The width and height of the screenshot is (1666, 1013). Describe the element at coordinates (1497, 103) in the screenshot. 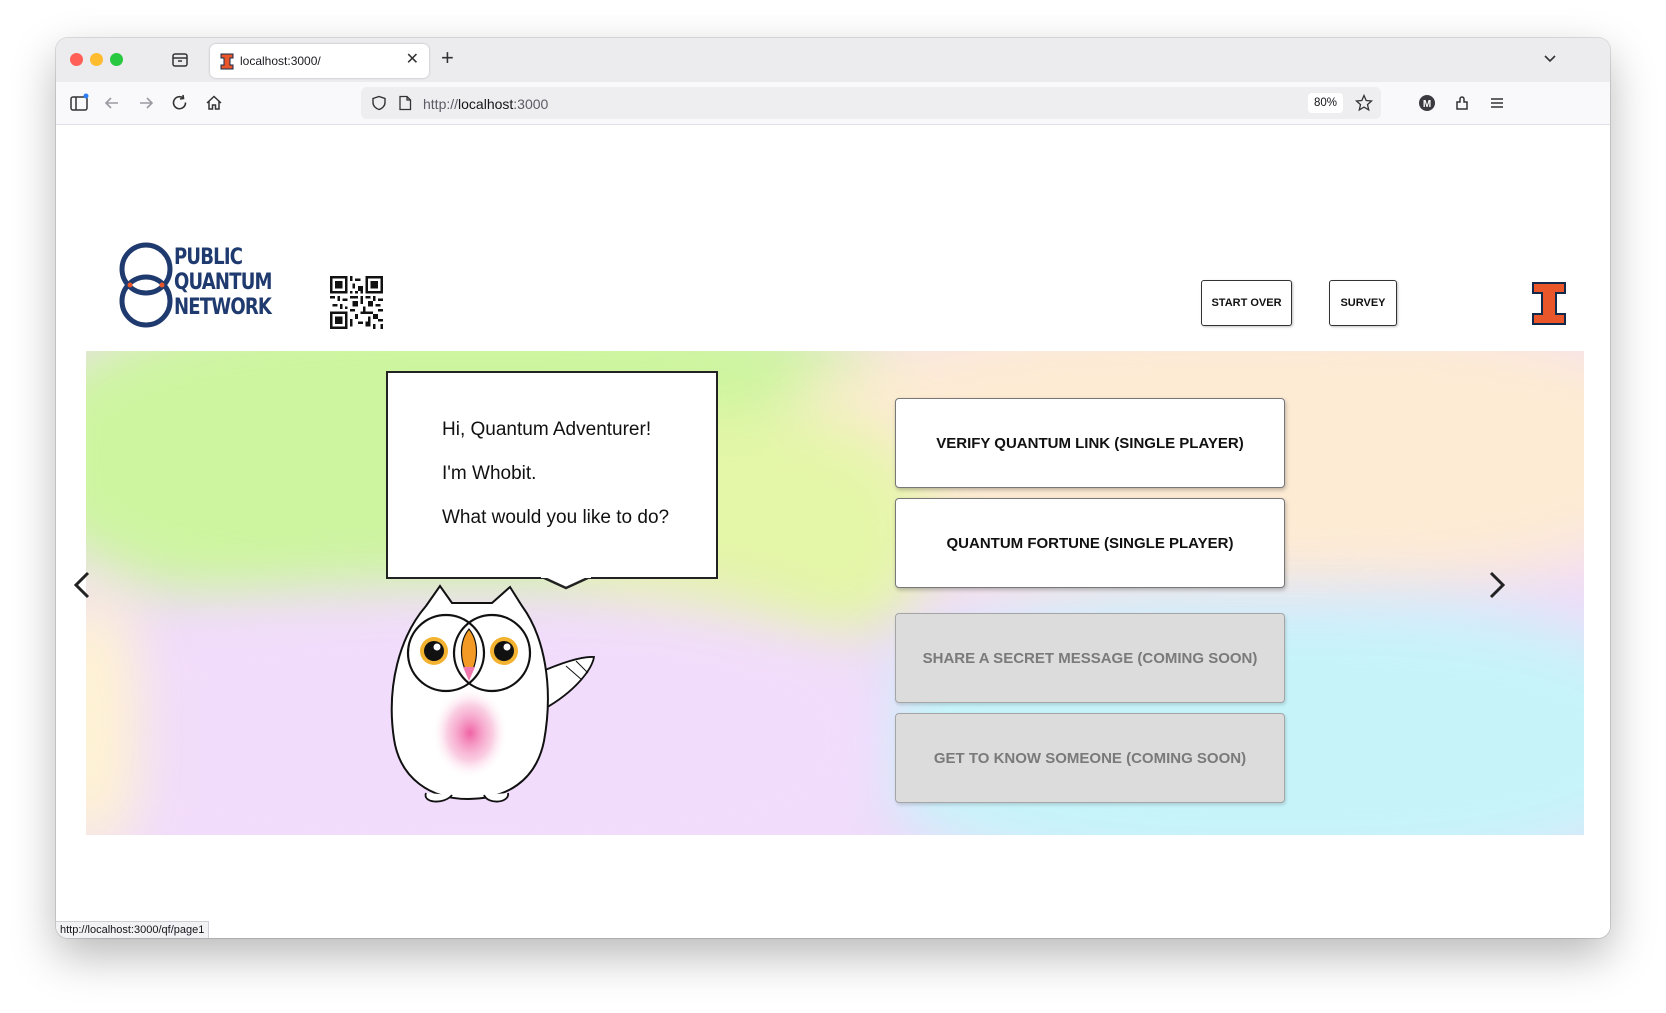

I see `menu-icon` at that location.